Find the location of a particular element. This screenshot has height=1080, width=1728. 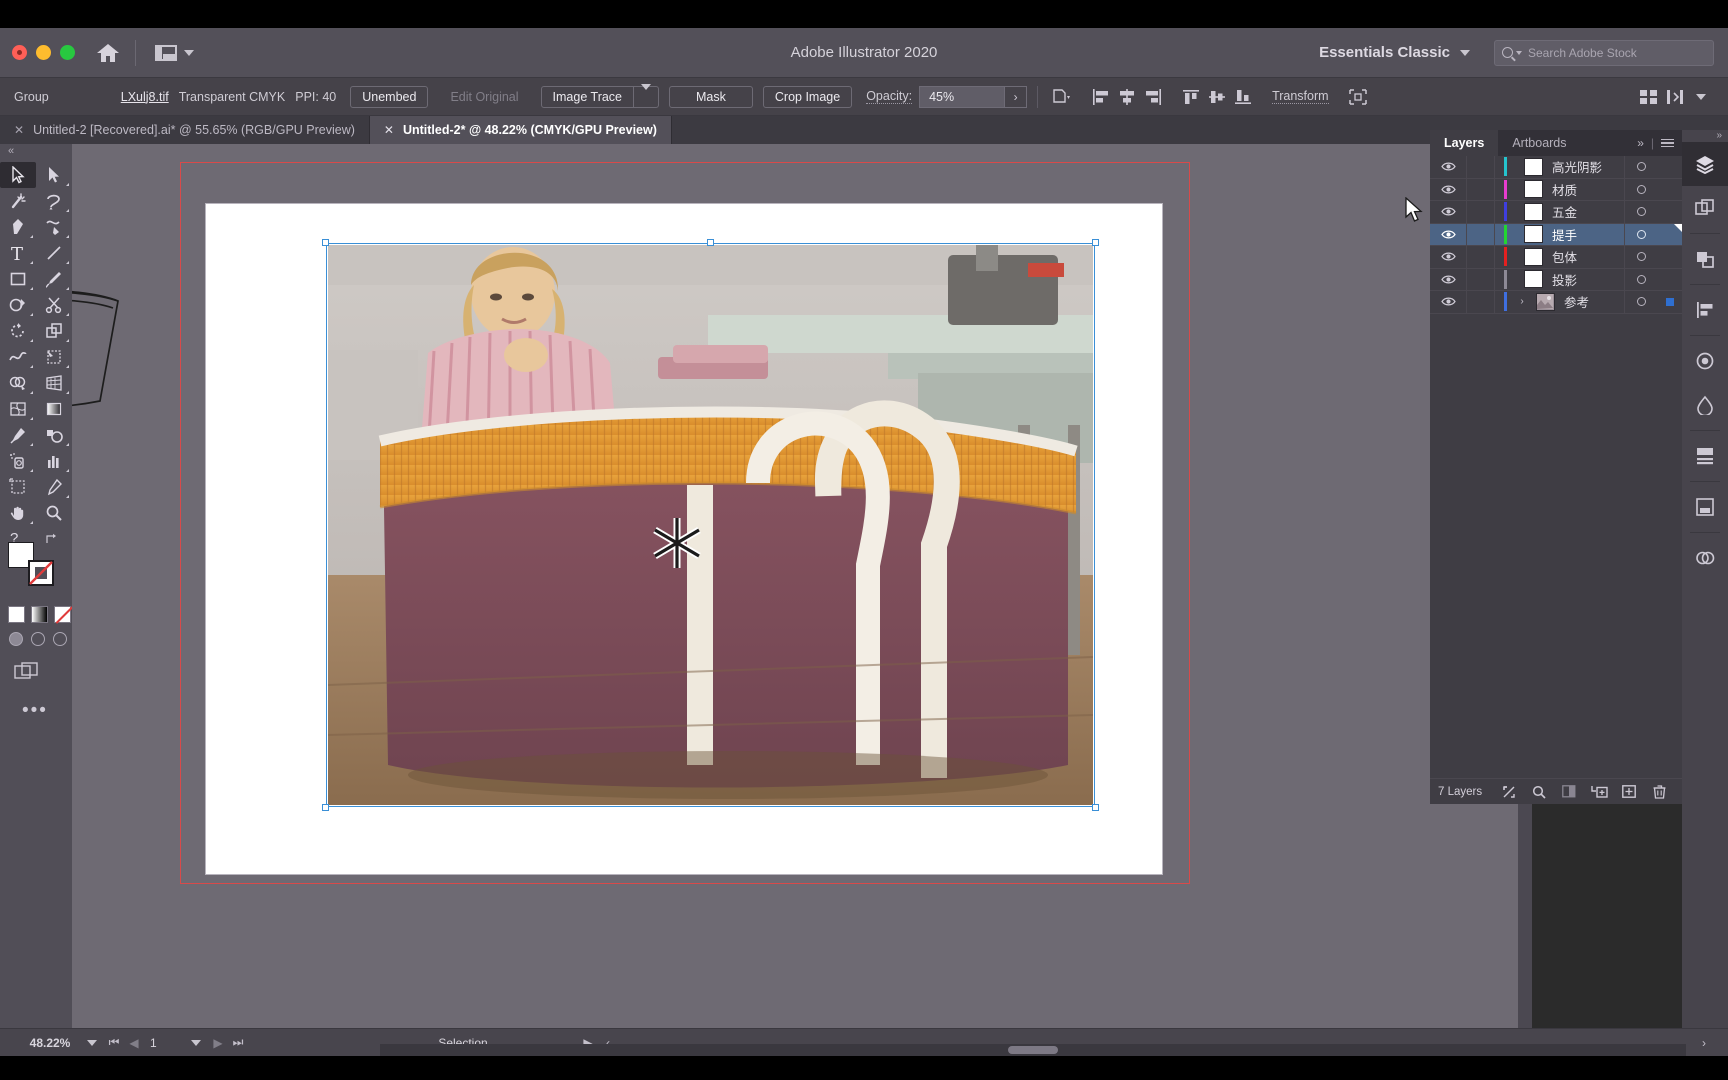

align-bottom-icon is located at coordinates (1243, 97).